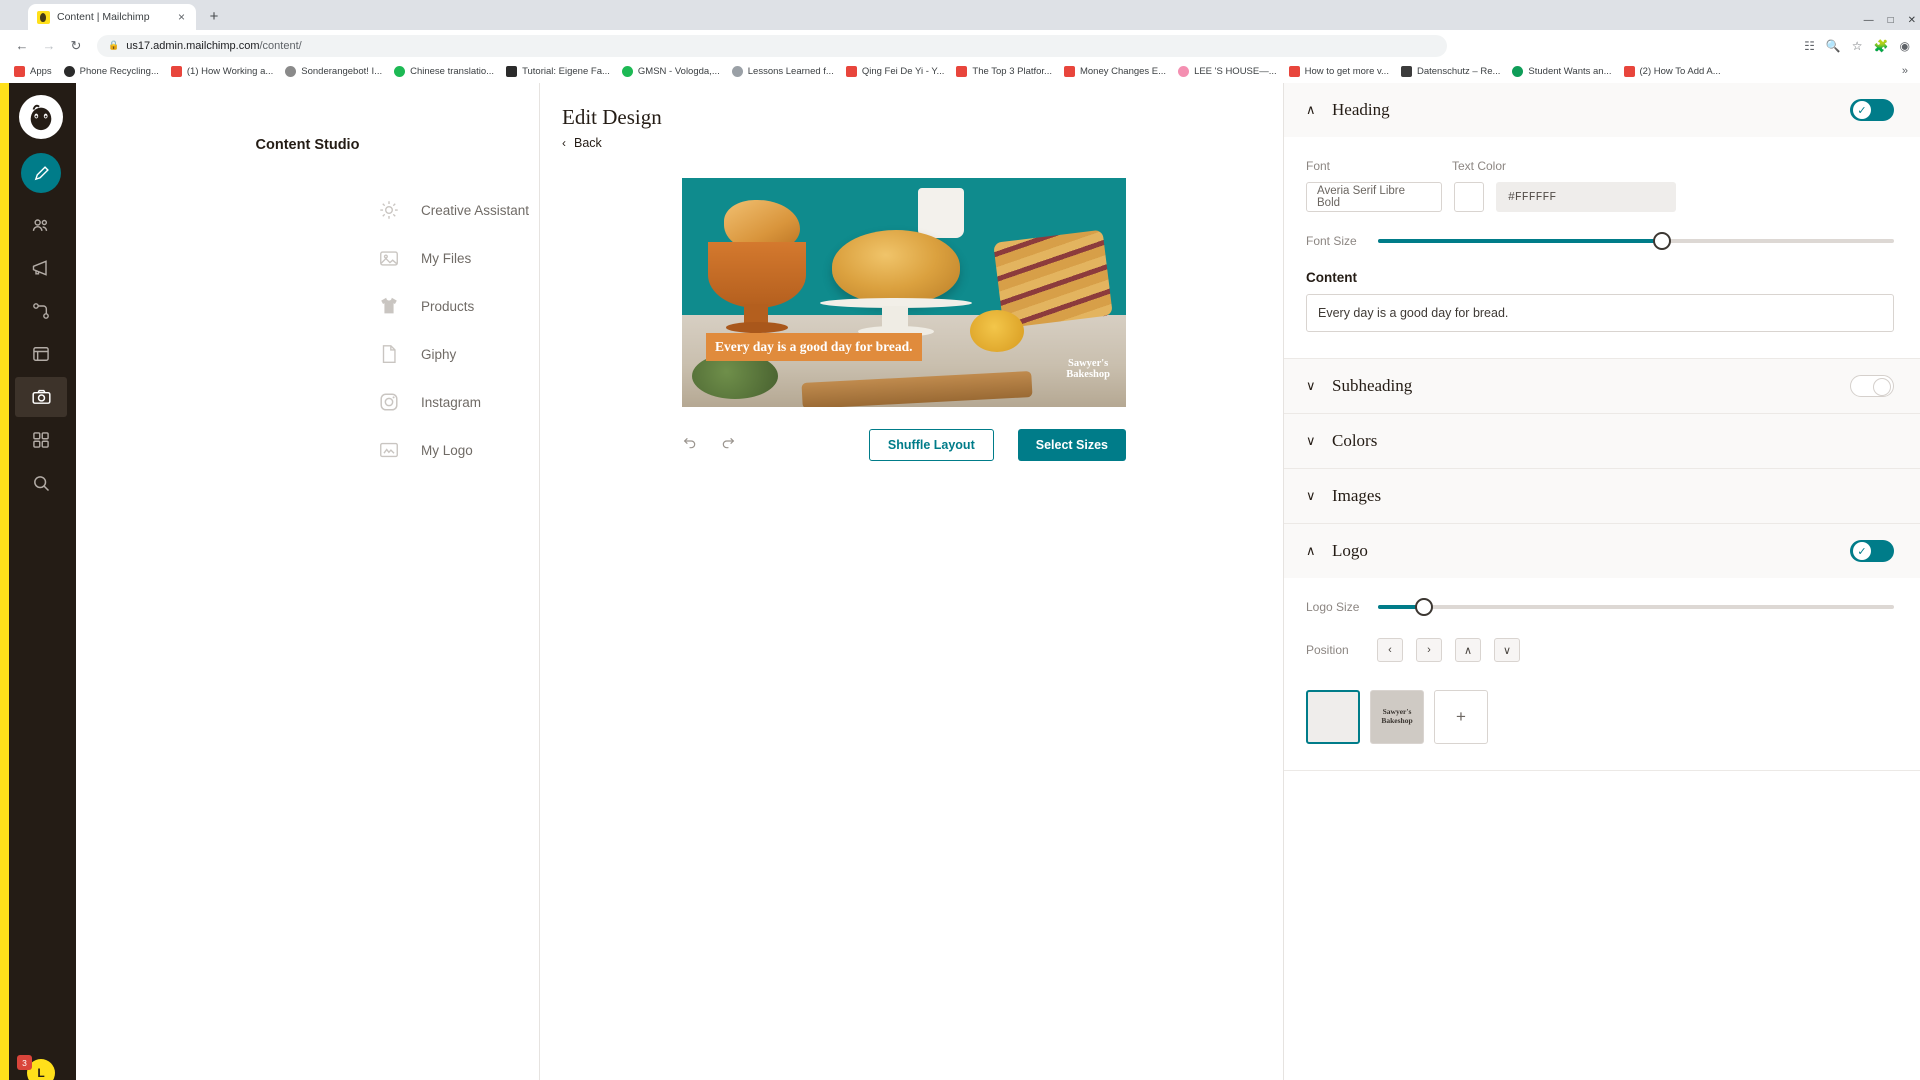  Describe the element at coordinates (1636, 241) in the screenshot. I see `font-size-slider` at that location.